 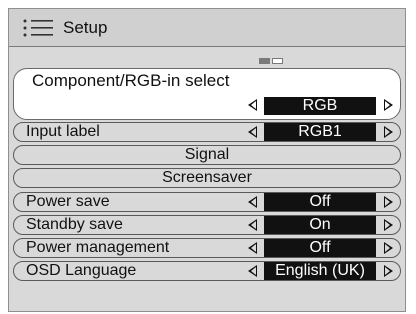 I want to click on menu-item-osd-language: OSD Language English (UK), so click(x=207, y=271).